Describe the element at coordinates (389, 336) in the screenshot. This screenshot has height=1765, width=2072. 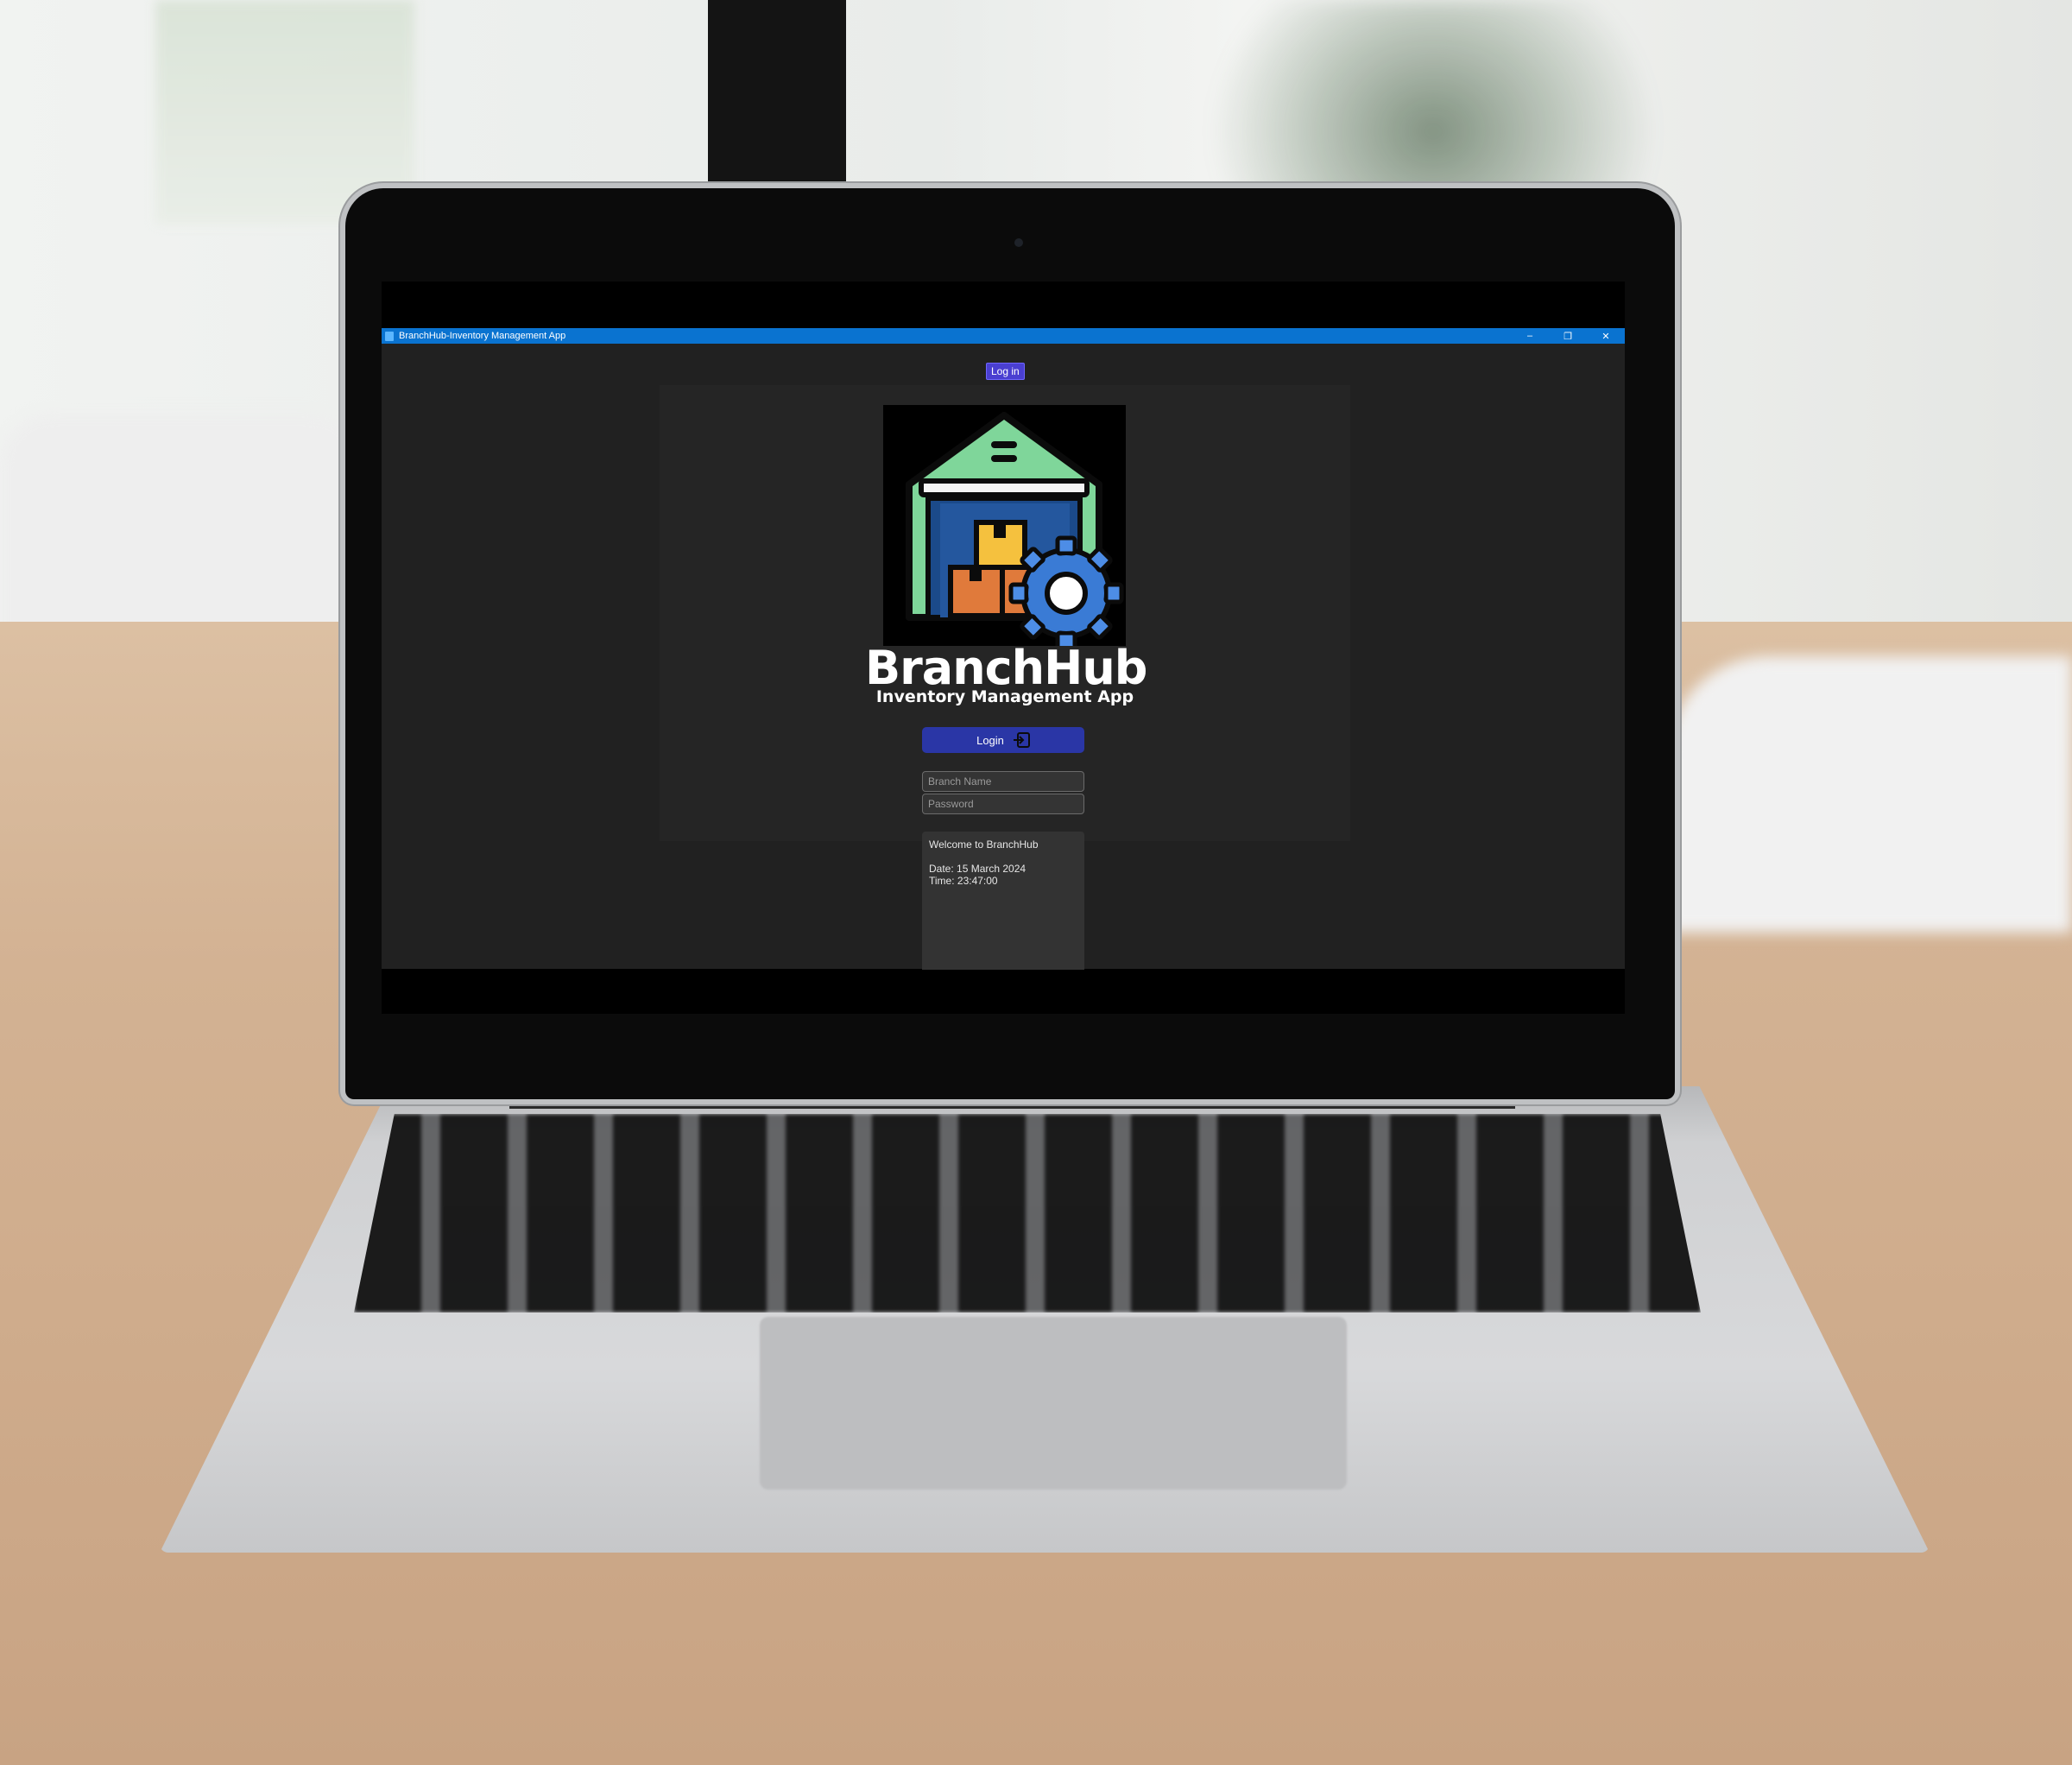
I see `app-icon` at that location.